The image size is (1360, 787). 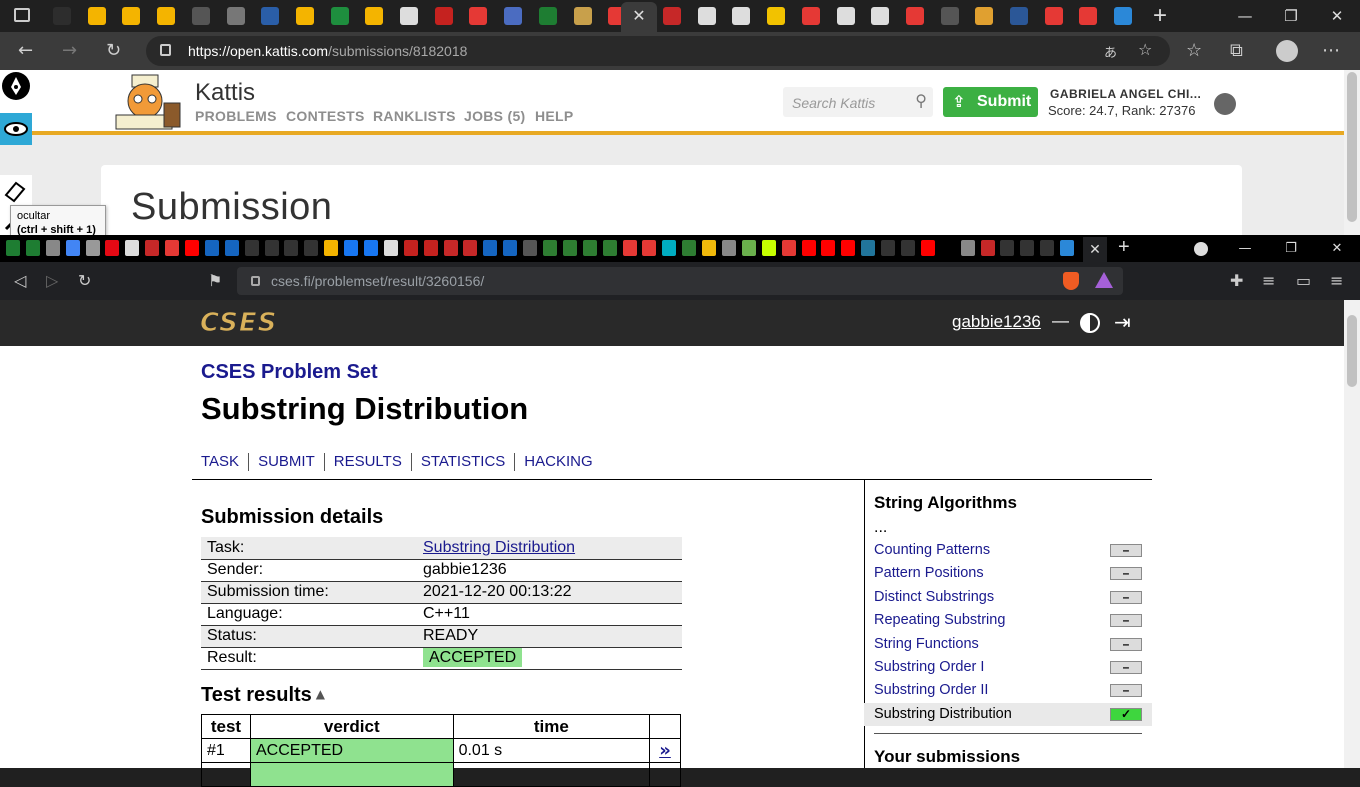 I want to click on tab-search-icon, so click(x=1201, y=249).